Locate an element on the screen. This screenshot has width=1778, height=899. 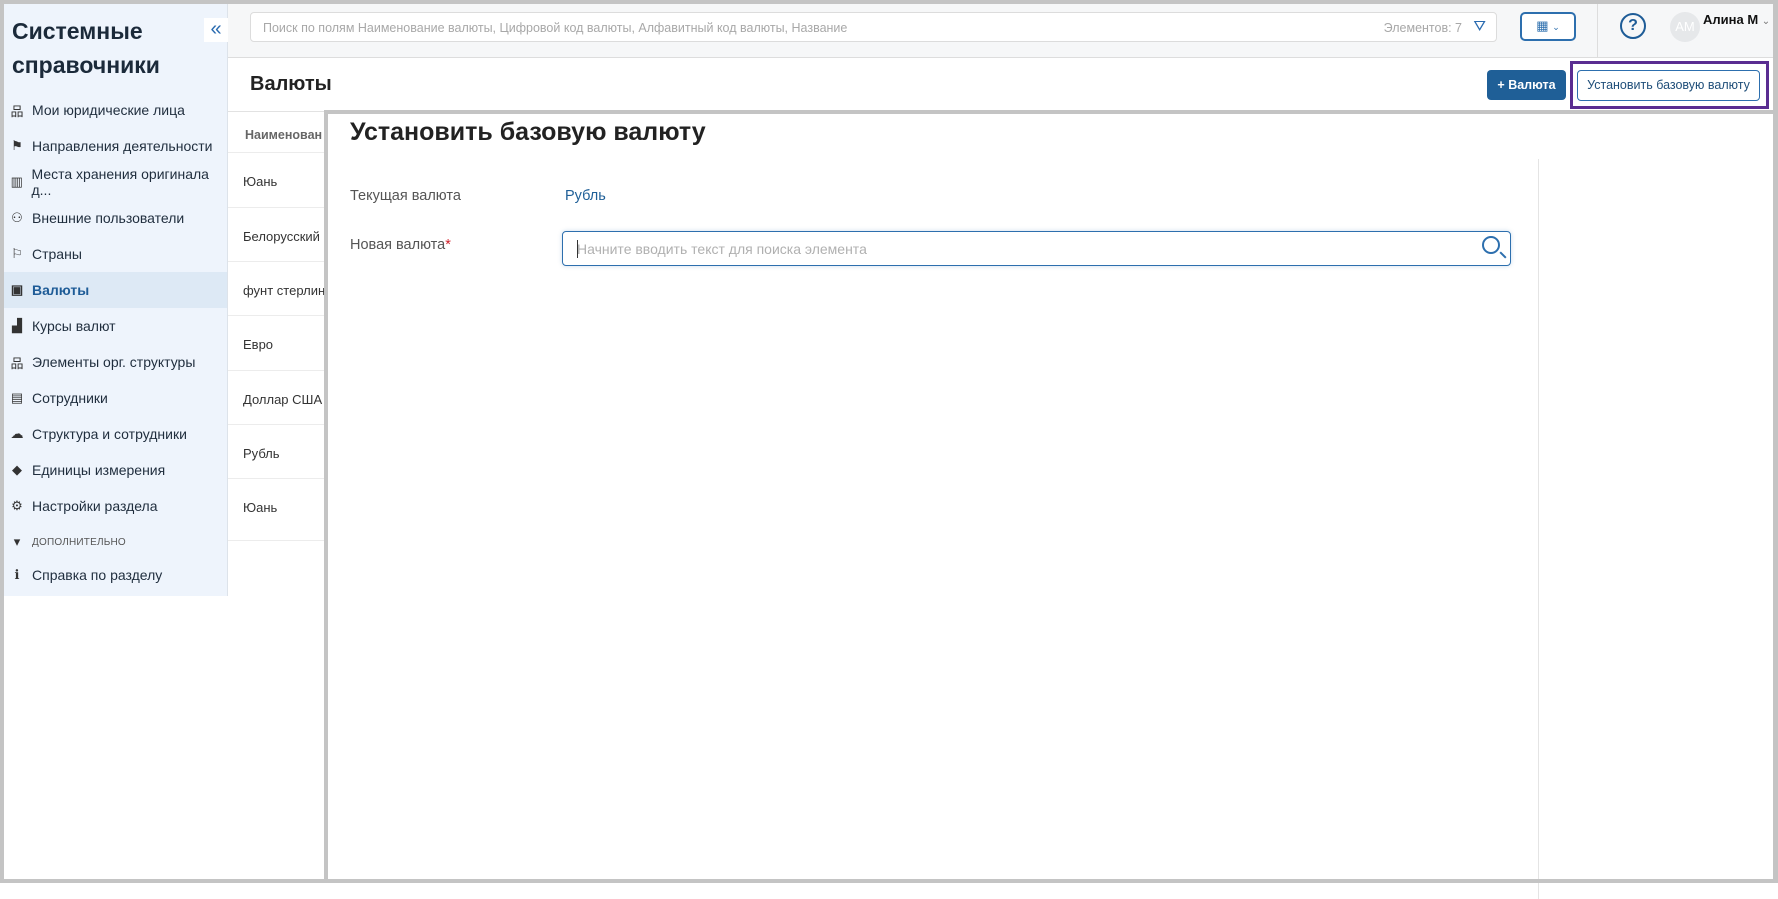
sidebar-item: ⚑ Направления деятельности is located at coordinates (115, 146).